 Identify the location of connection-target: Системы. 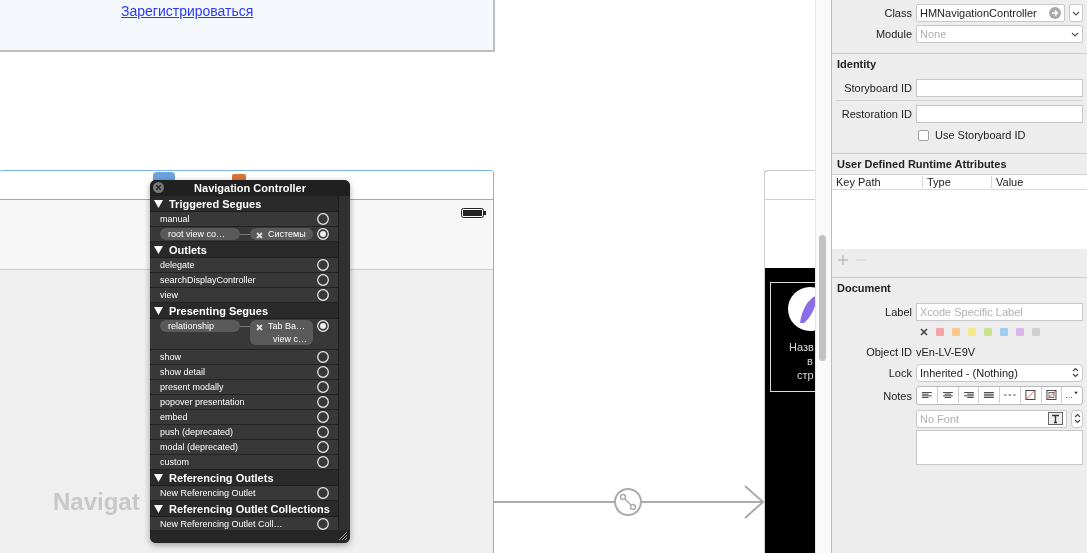
(281, 234).